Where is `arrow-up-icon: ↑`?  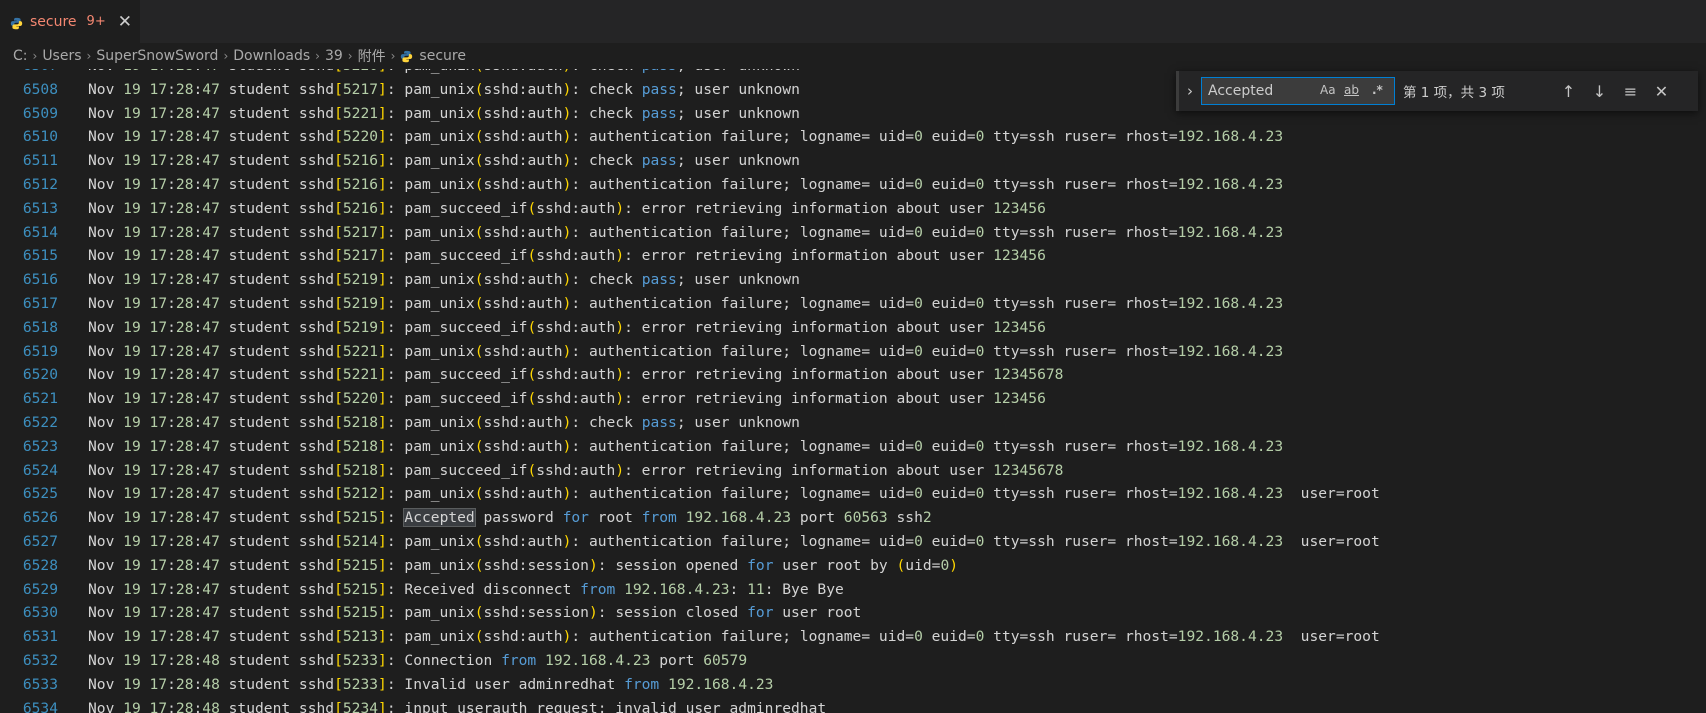 arrow-up-icon: ↑ is located at coordinates (1568, 91).